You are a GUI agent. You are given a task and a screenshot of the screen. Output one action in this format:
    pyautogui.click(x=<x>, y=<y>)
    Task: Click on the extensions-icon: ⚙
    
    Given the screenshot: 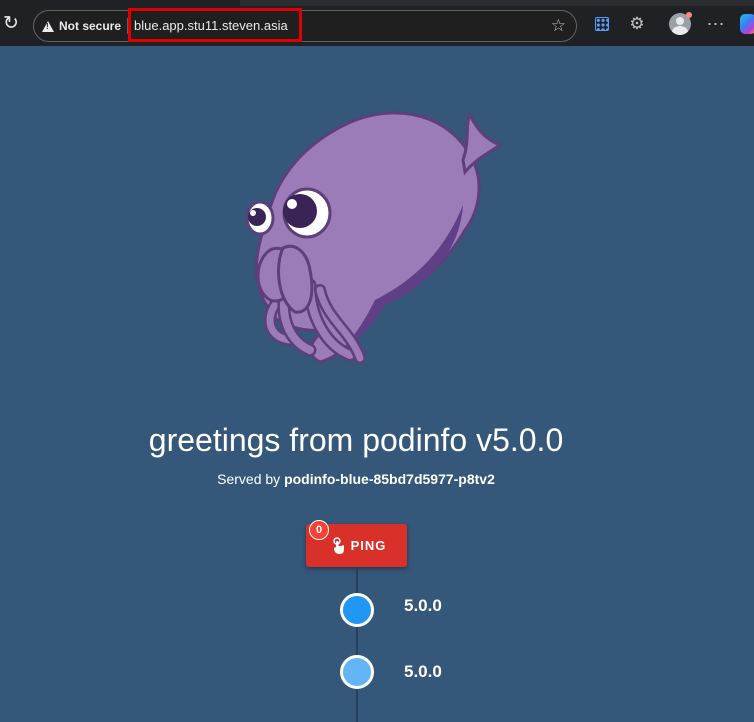 What is the action you would take?
    pyautogui.click(x=637, y=24)
    